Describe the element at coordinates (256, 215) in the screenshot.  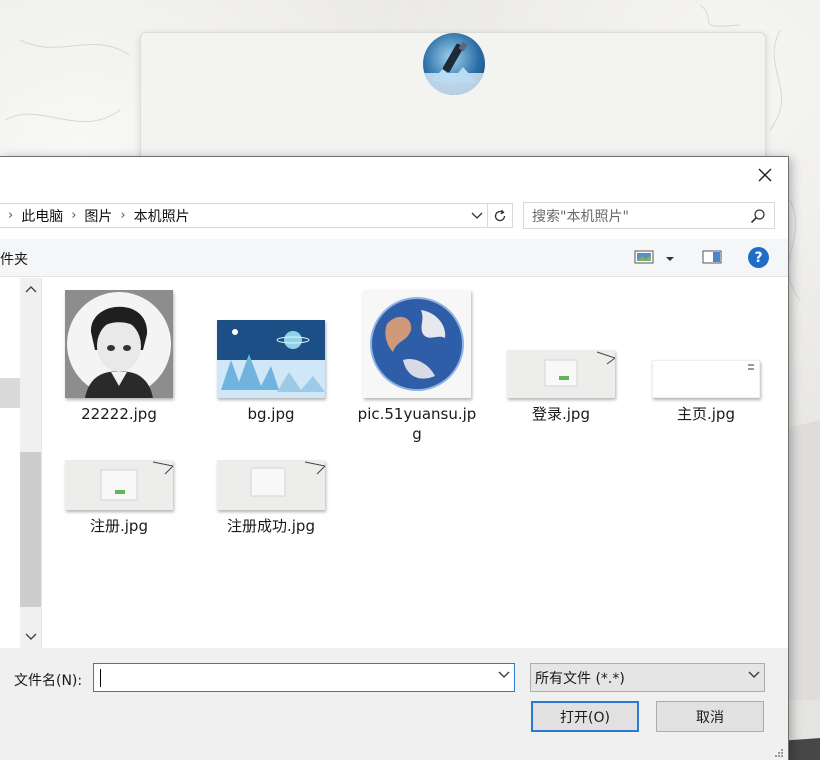
I see `address-bar: › 此电脑 › 图片 › 本机照片` at that location.